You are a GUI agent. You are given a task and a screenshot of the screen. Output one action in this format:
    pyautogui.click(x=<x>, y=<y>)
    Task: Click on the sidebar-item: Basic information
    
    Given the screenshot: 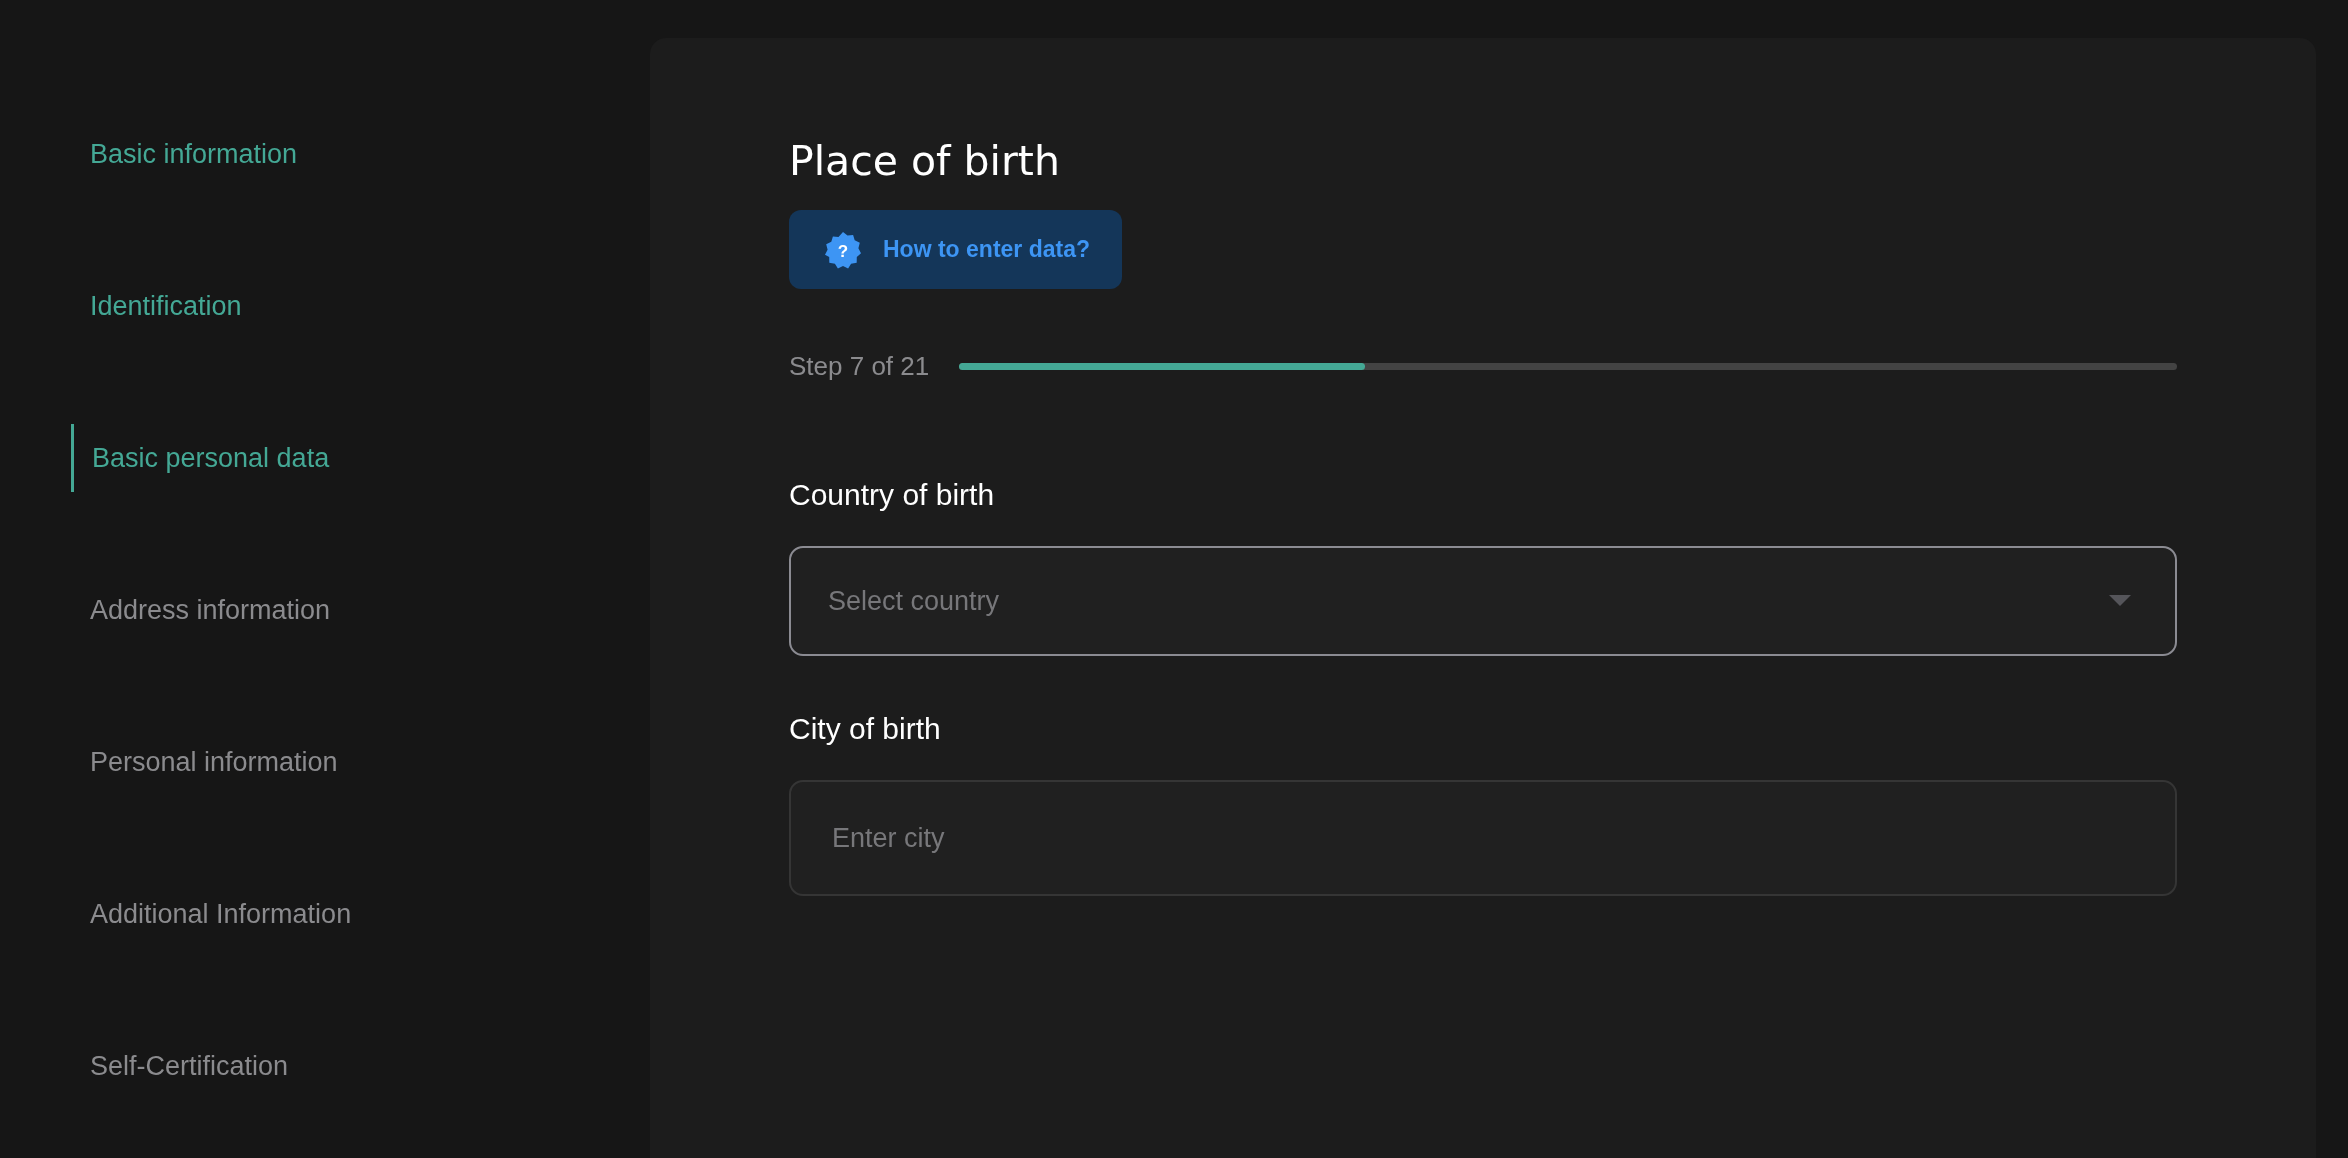 What is the action you would take?
    pyautogui.click(x=360, y=154)
    